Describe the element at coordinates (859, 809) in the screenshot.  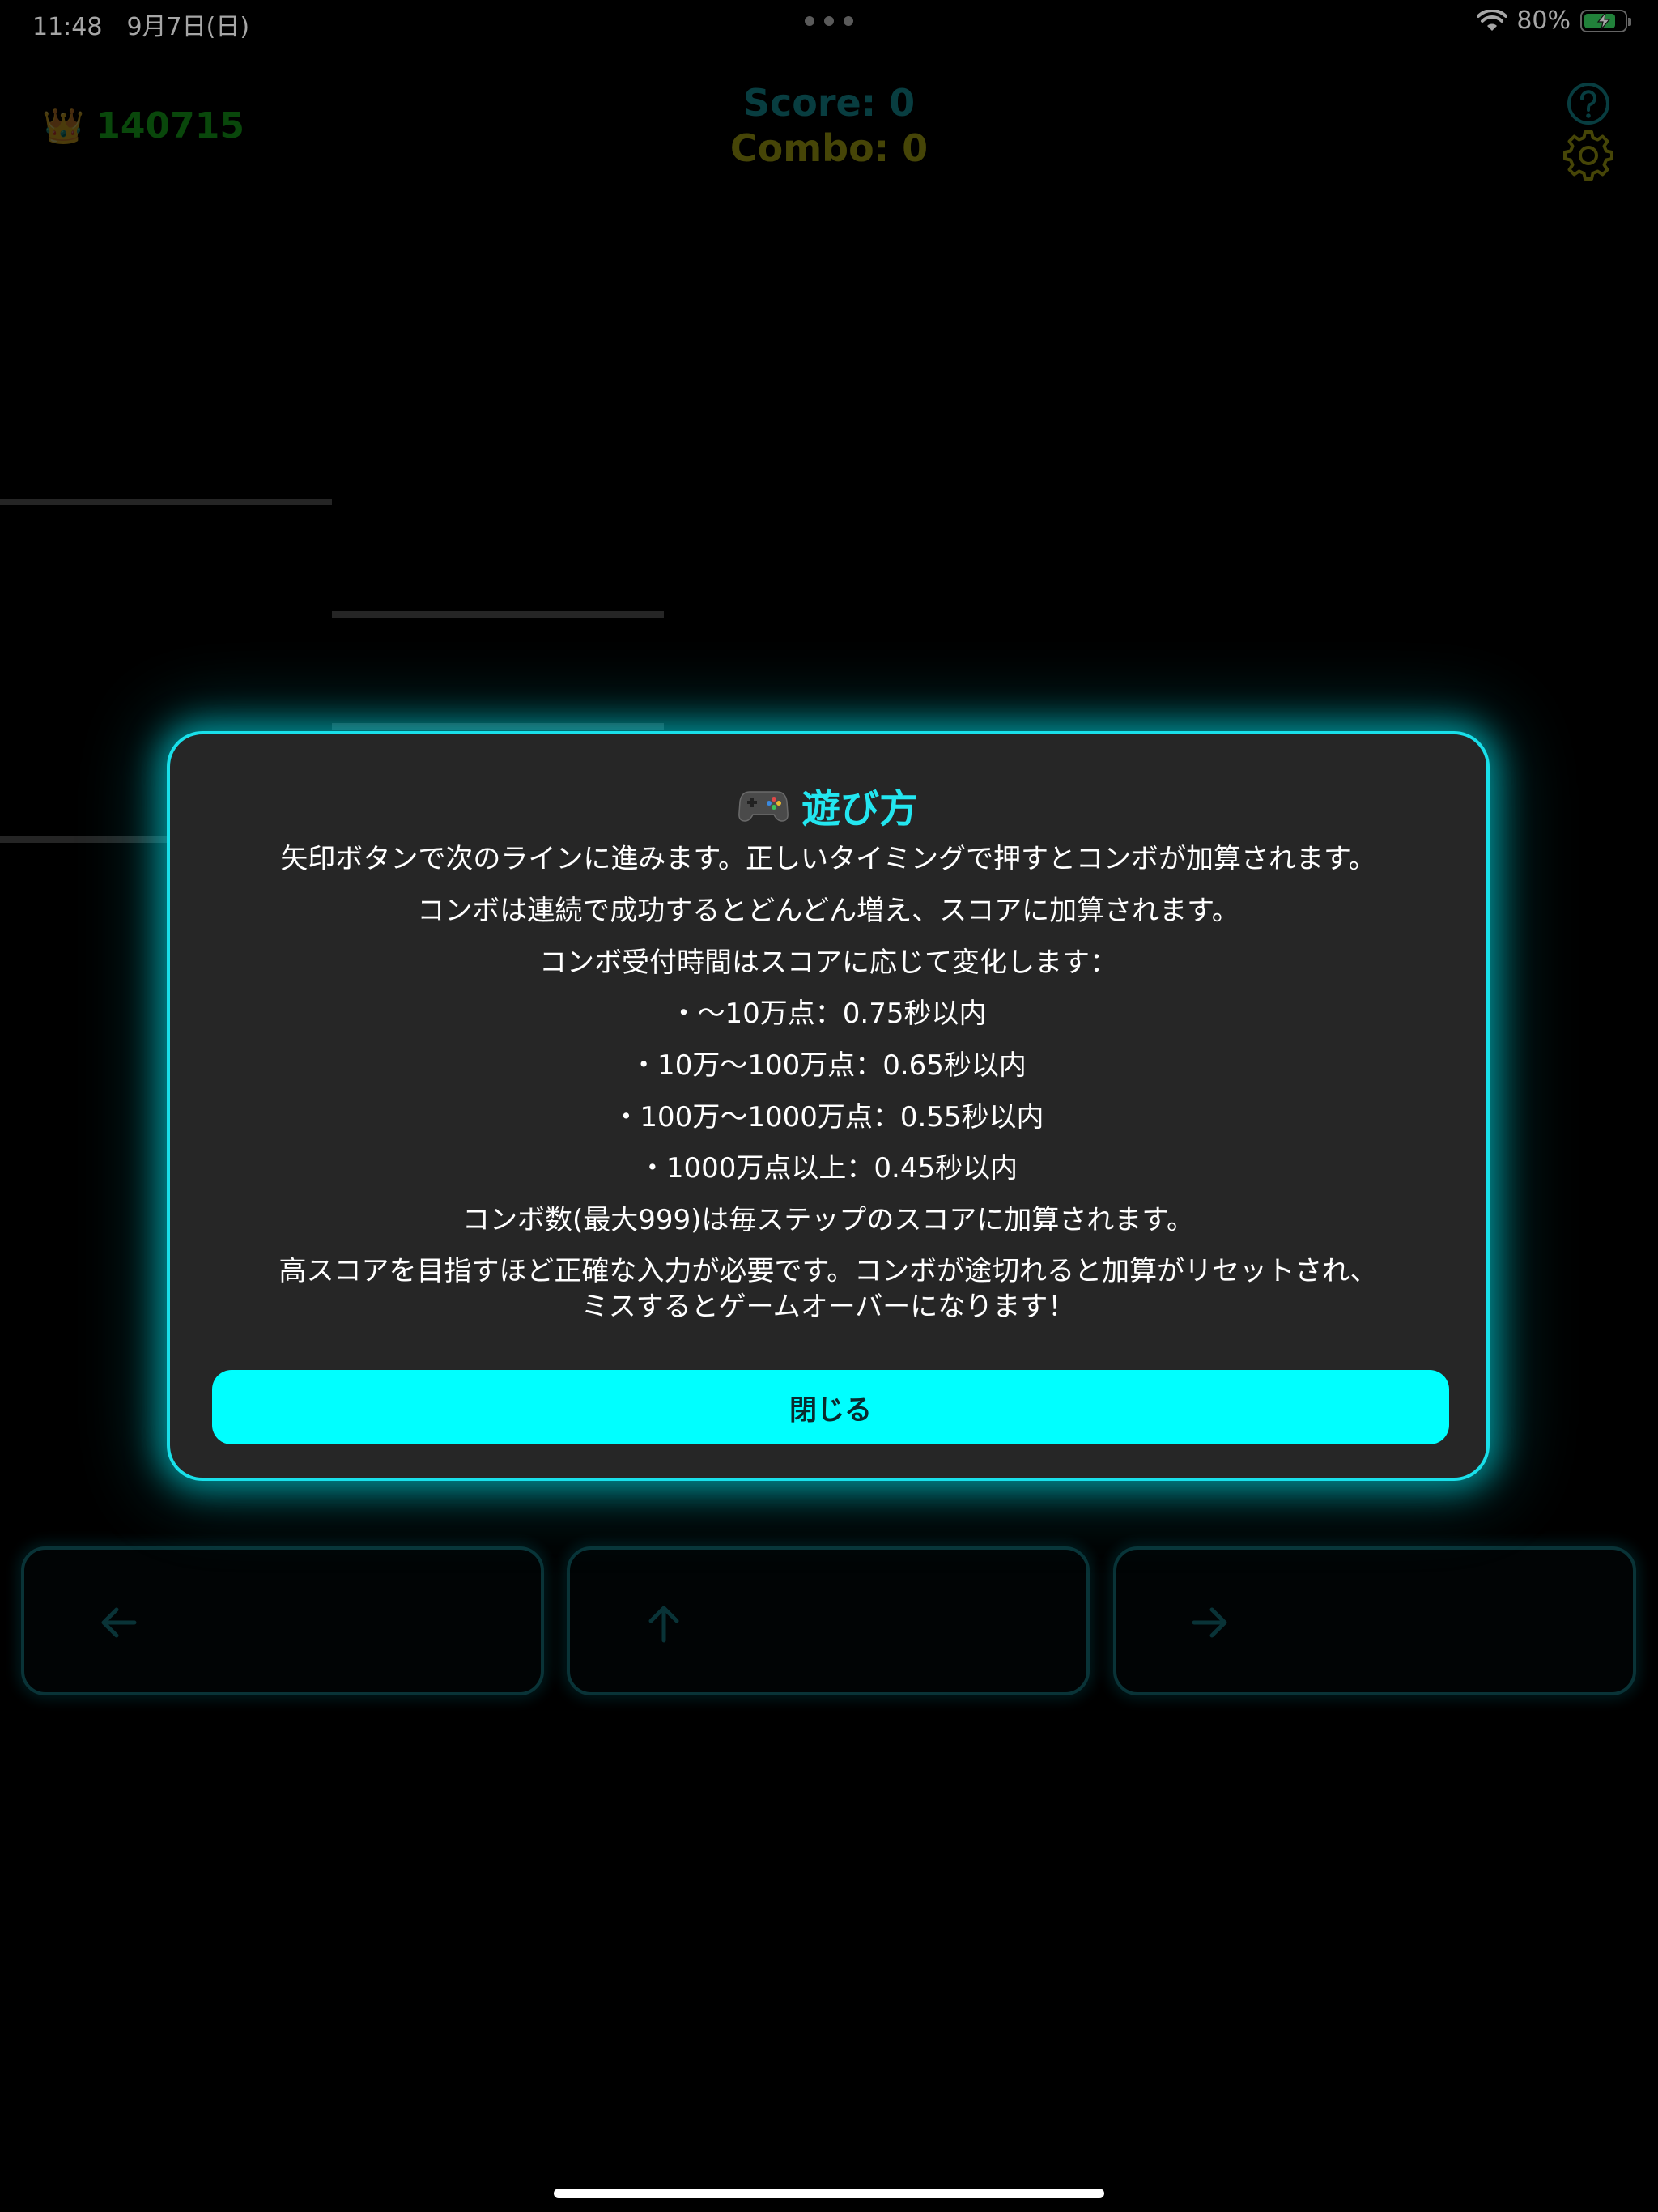
I see `modal-title-text: 遊び方` at that location.